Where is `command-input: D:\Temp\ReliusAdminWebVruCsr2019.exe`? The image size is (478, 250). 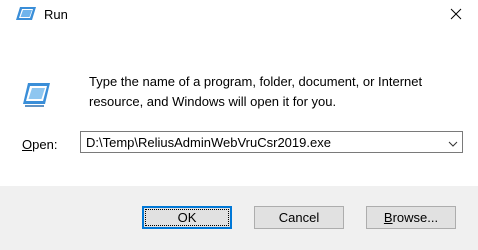
command-input: D:\Temp\ReliusAdminWebVruCsr2019.exe is located at coordinates (208, 142).